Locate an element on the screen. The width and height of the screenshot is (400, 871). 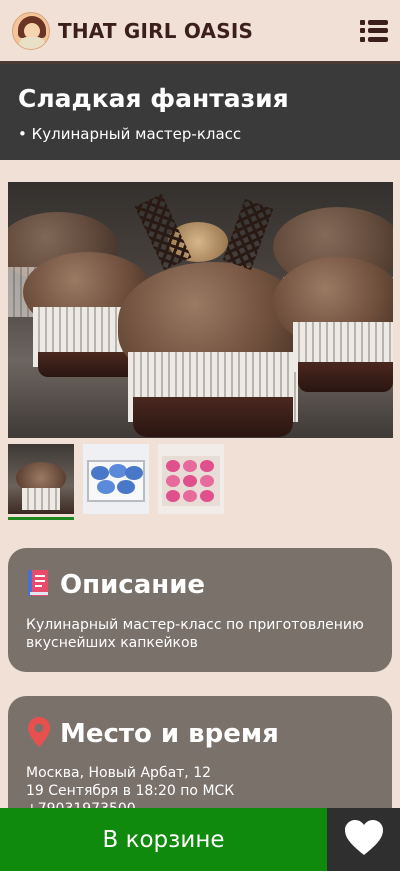
favorite-button is located at coordinates (363, 839).